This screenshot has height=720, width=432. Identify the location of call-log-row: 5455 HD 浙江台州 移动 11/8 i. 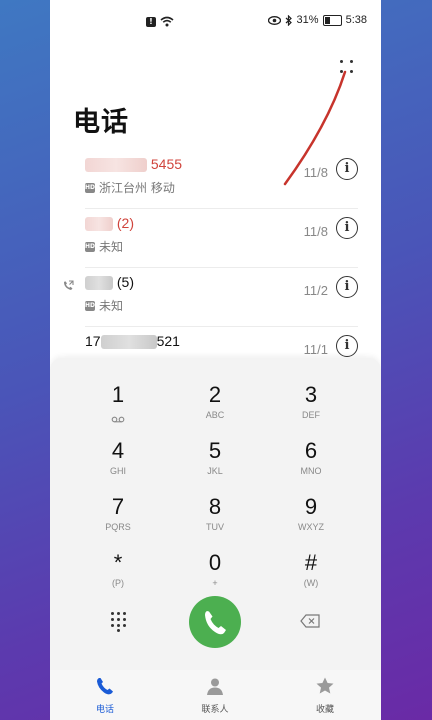
(221, 179).